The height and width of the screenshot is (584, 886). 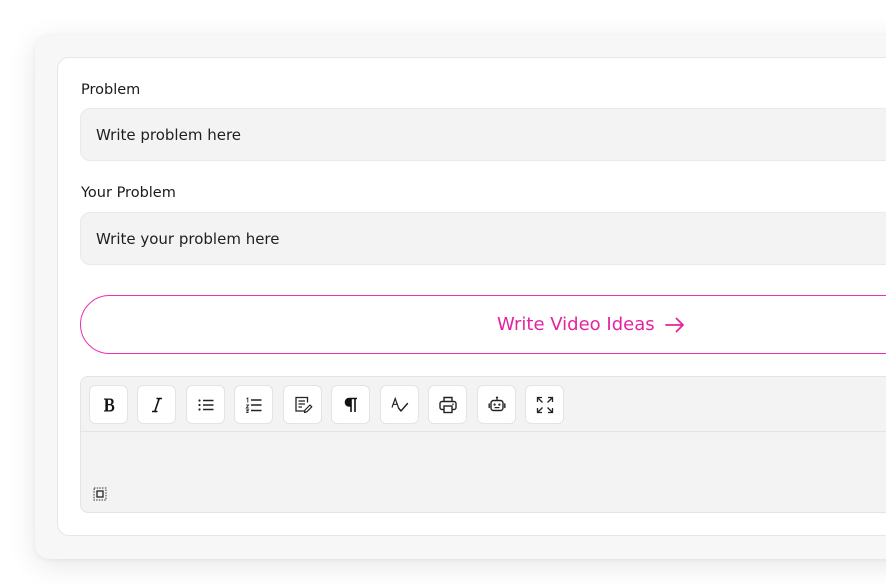 What do you see at coordinates (111, 90) in the screenshot?
I see `problem-label: Problem` at bounding box center [111, 90].